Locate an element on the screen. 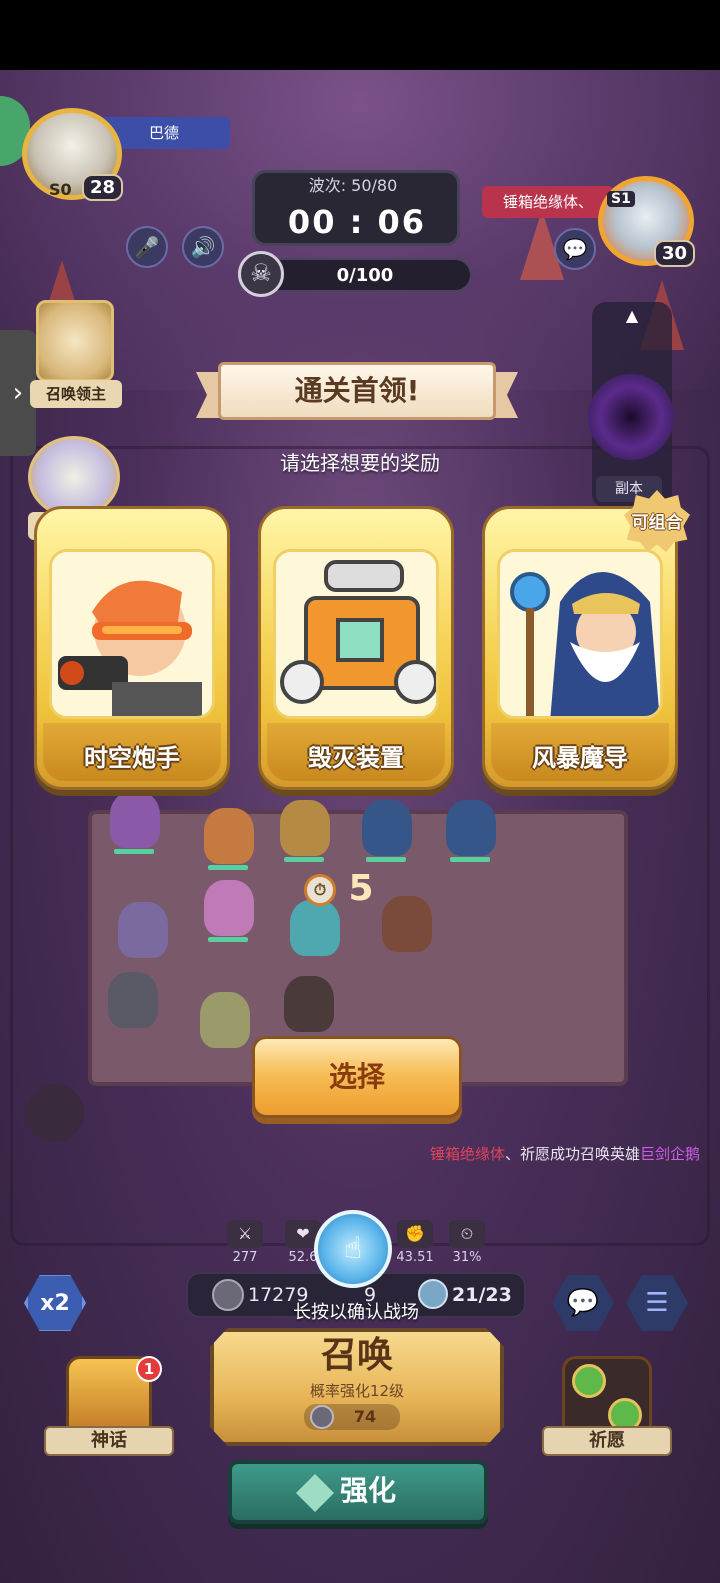 The width and height of the screenshot is (720, 1583). wizard-icon is located at coordinates (580, 634).